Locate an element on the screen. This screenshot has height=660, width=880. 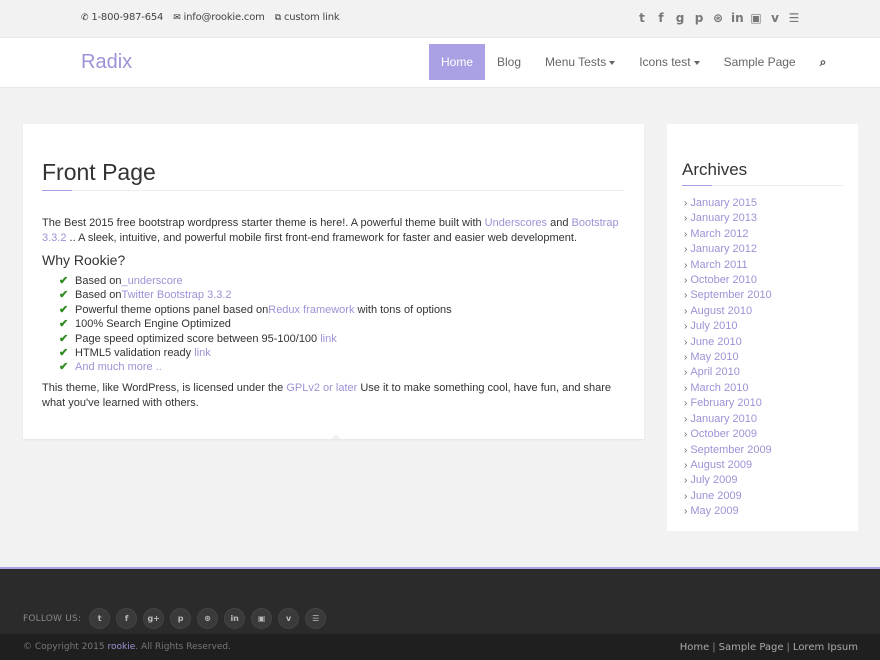
list-item: ✔ 100% Search Engine Optimized is located at coordinates (255, 324).